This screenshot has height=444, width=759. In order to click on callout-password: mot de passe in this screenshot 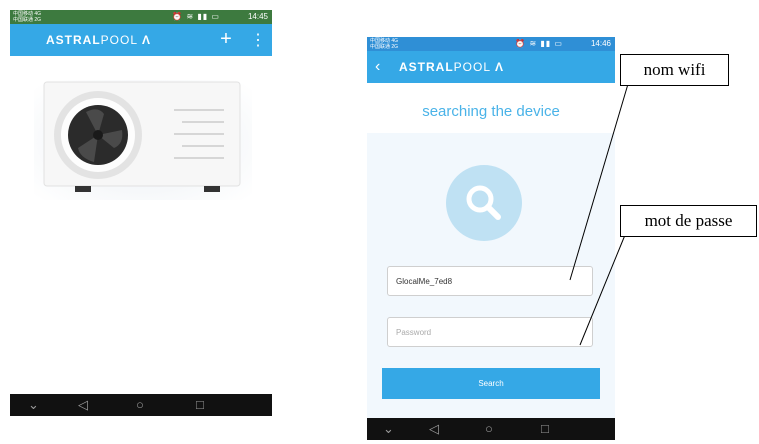, I will do `click(688, 221)`.